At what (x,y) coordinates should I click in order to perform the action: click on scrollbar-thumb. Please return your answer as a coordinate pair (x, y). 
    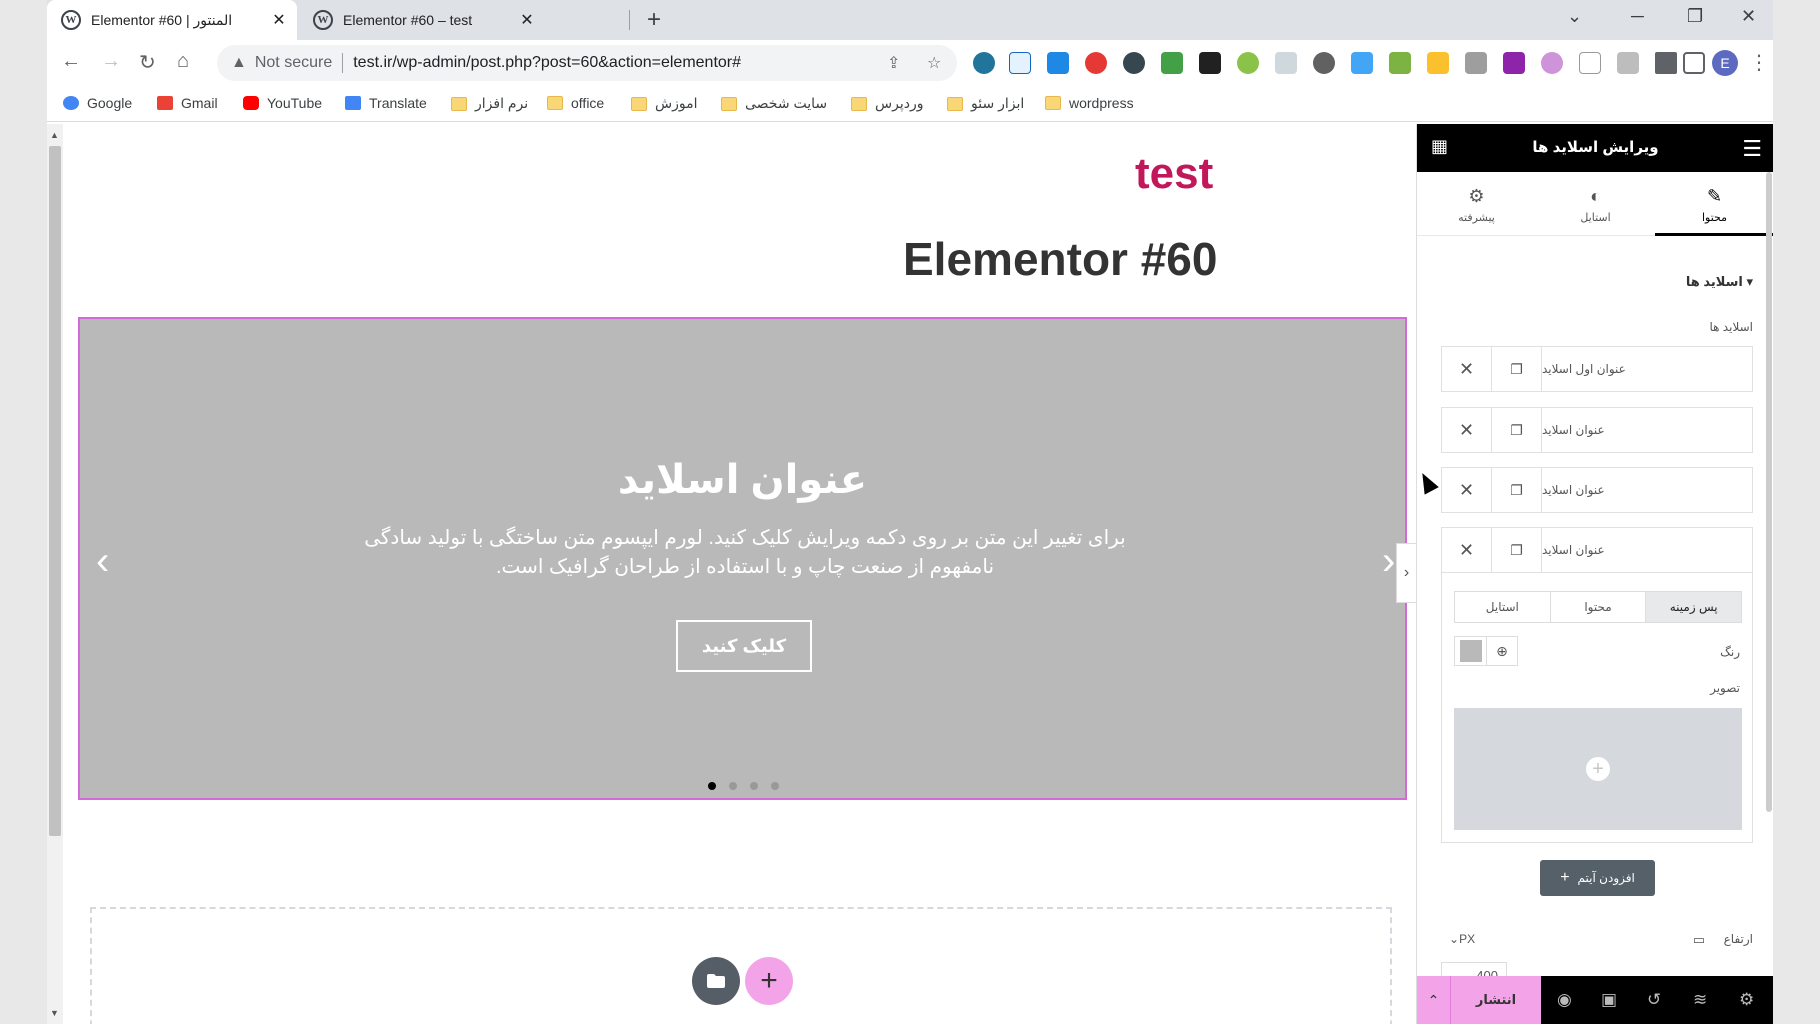
    Looking at the image, I should click on (55, 491).